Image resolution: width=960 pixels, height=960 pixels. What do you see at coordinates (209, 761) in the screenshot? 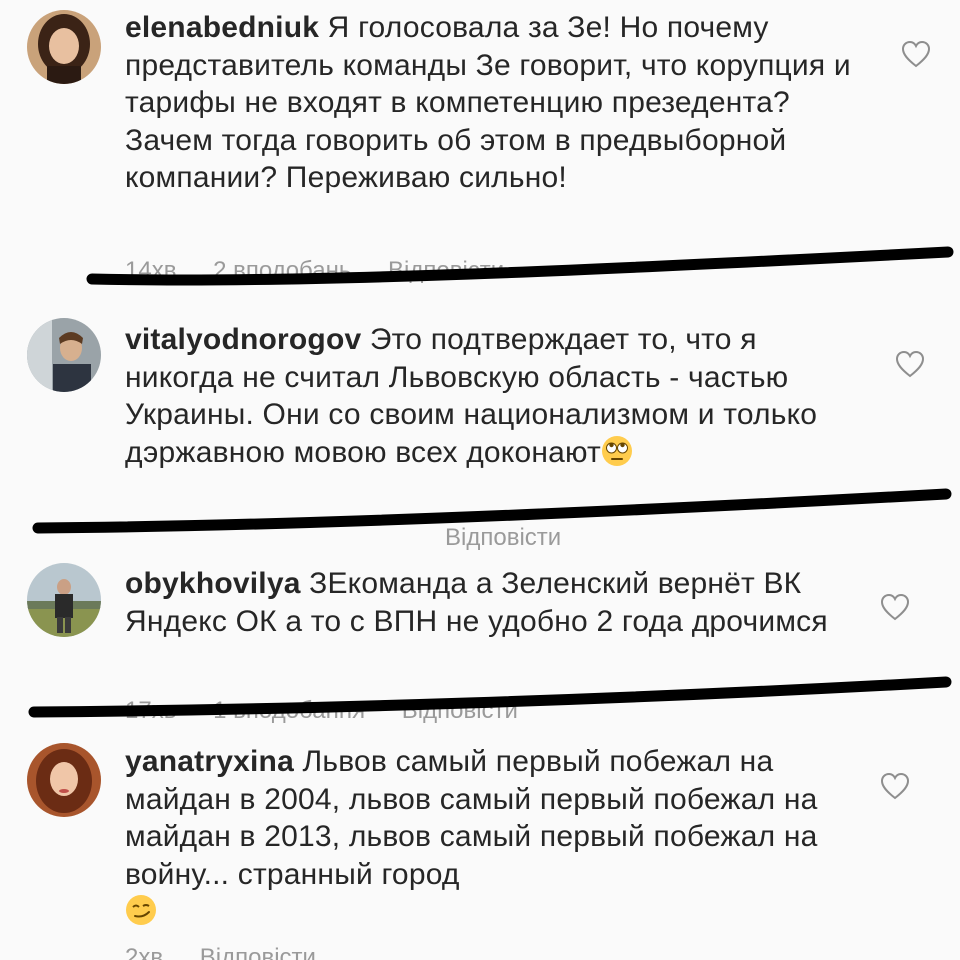
I see `username: yanatryxina` at bounding box center [209, 761].